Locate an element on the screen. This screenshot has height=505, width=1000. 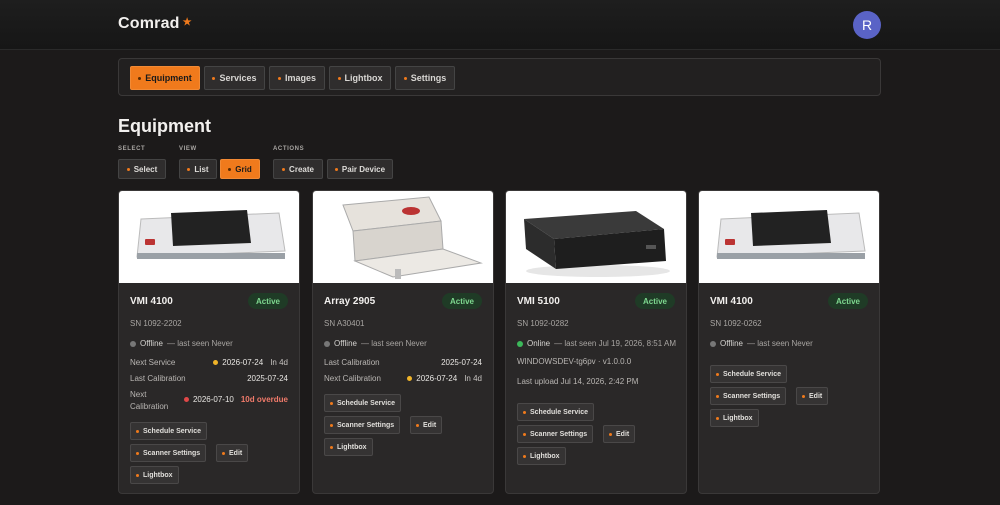
serial-number: SN 1092-0282 is located at coordinates (543, 323).